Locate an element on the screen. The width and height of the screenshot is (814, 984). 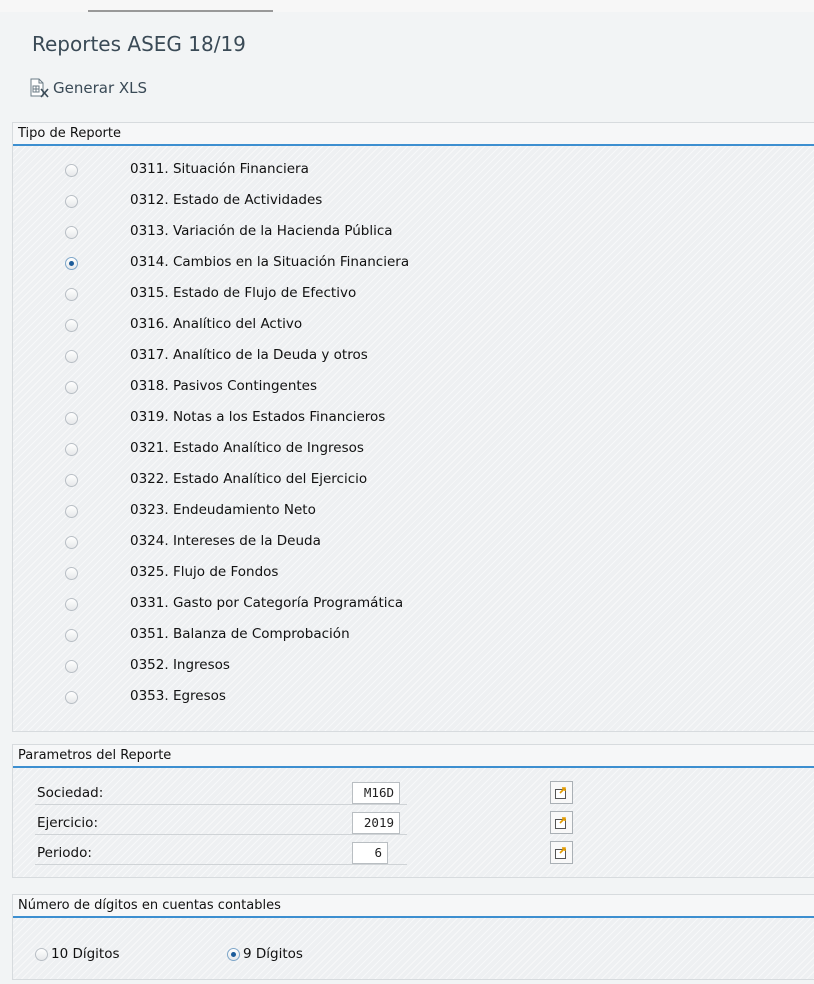
periodo-selection-button is located at coordinates (561, 852).